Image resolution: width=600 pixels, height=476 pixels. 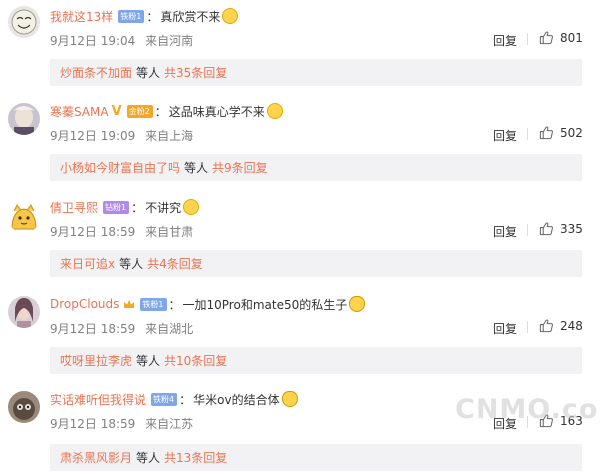 What do you see at coordinates (129, 304) in the screenshot?
I see `crown-icon` at bounding box center [129, 304].